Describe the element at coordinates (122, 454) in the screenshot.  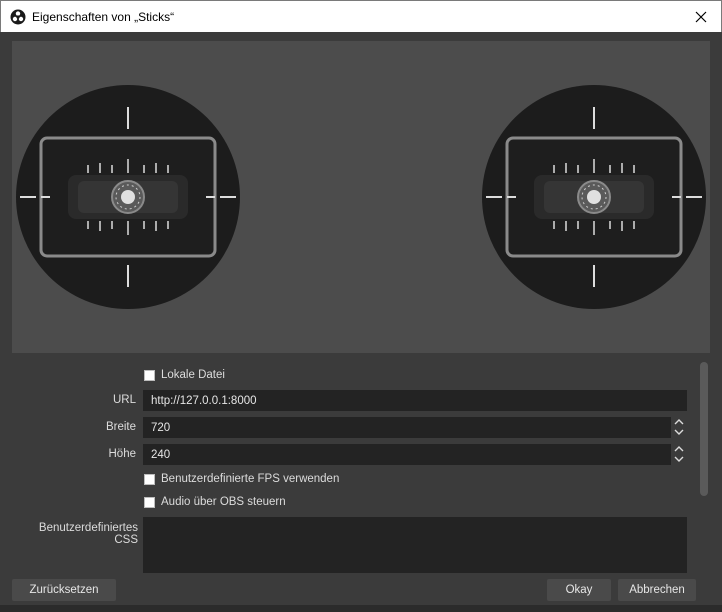
I see `height-label: Höhe` at that location.